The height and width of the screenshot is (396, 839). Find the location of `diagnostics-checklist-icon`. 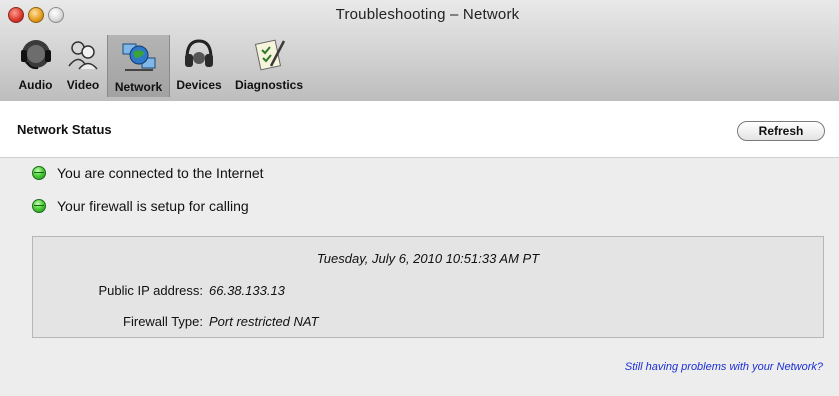

diagnostics-checklist-icon is located at coordinates (270, 55).